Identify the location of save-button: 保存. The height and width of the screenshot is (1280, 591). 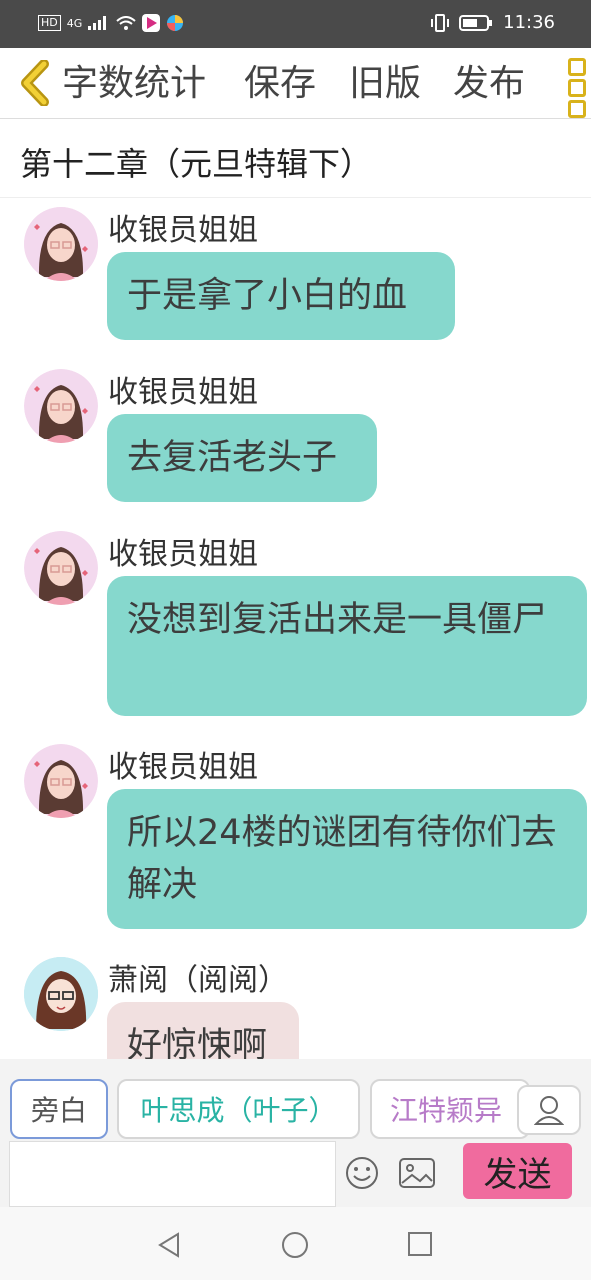
(280, 84).